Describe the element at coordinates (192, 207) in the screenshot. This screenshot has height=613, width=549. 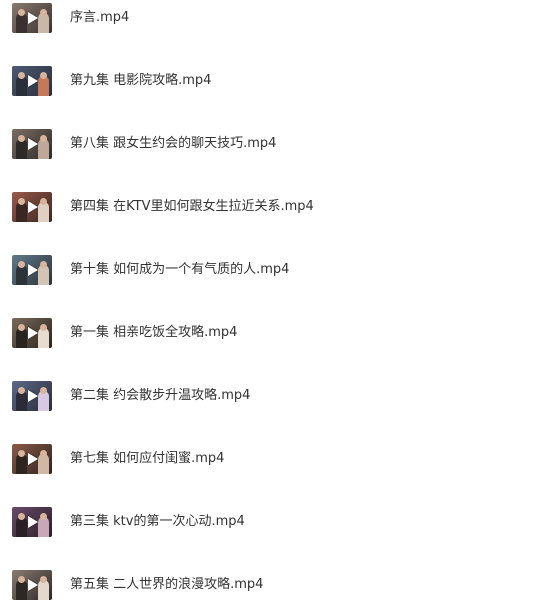
I see `file-name: 第四集 在KTV里如何跟女生拉近关系.mp4` at that location.